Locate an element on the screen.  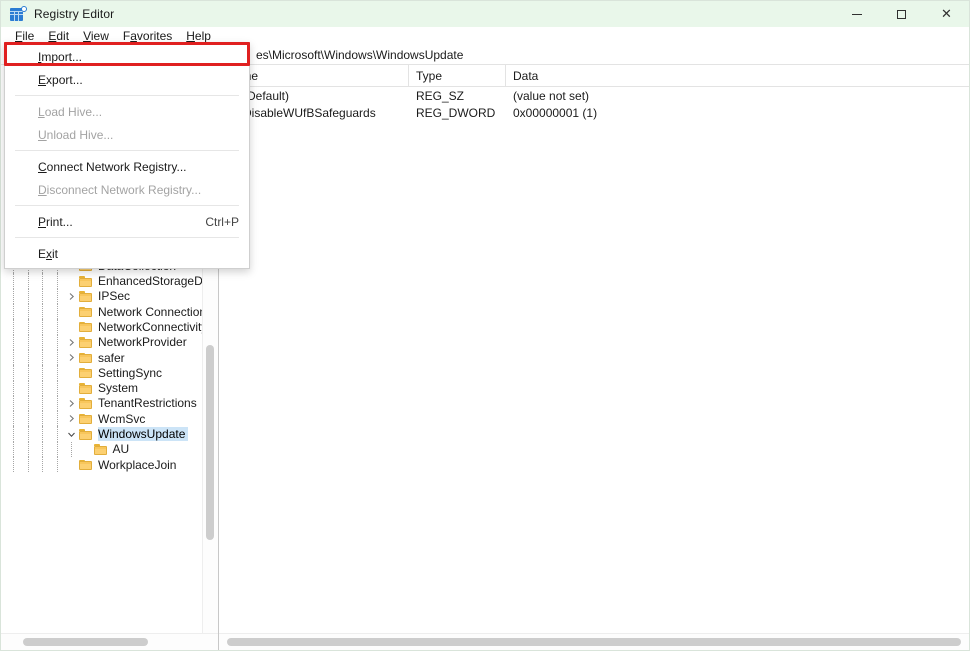
window-controls: ✕ is located at coordinates (901, 14).